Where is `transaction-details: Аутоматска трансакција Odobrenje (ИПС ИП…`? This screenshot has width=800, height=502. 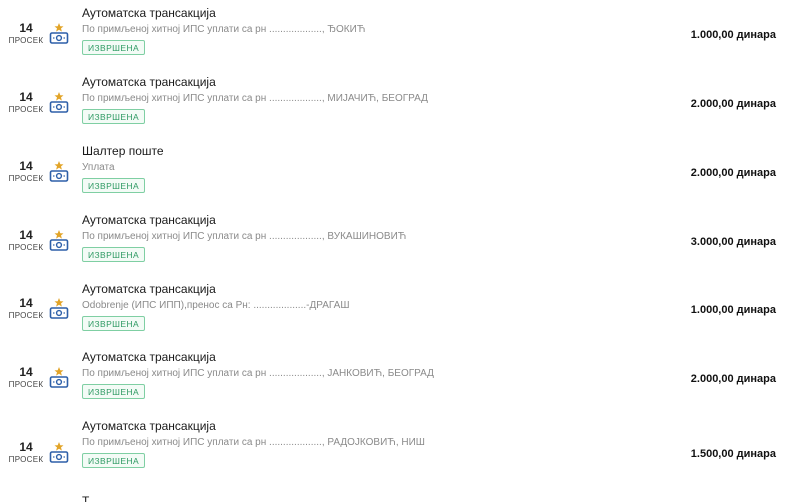 transaction-details: Аутоматска трансакција Odobrenje (ИПС ИП… is located at coordinates (216, 307).